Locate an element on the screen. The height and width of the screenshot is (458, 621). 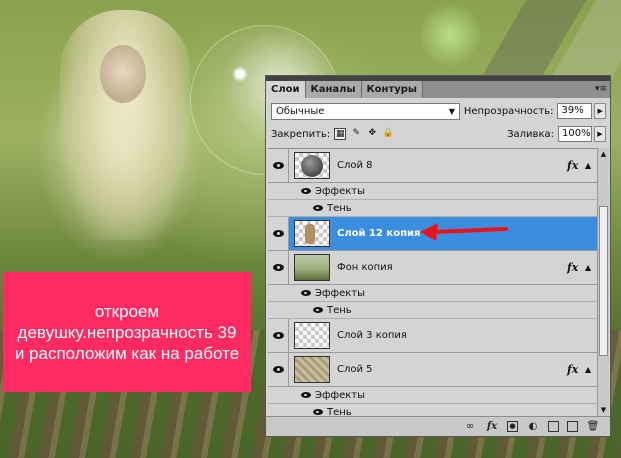
red-arrow-icon is located at coordinates (464, 232).